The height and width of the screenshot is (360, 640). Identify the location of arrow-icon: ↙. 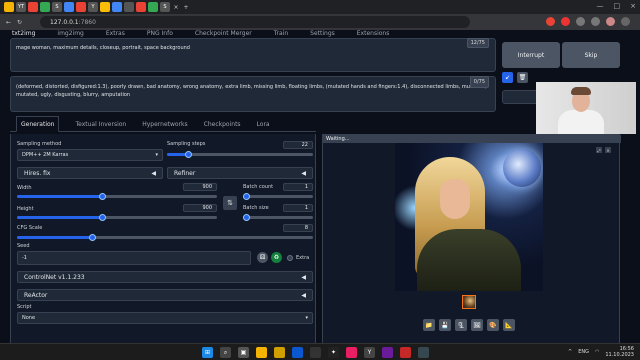
(507, 77).